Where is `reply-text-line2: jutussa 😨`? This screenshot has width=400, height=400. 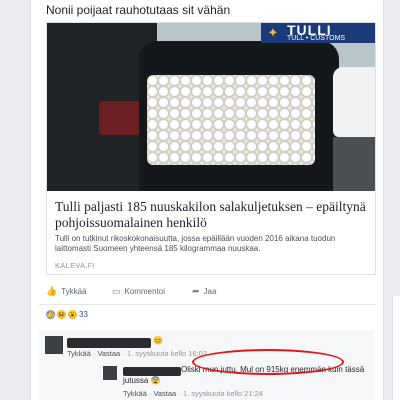
reply-text-line2: jutussa 😨 is located at coordinates (142, 380).